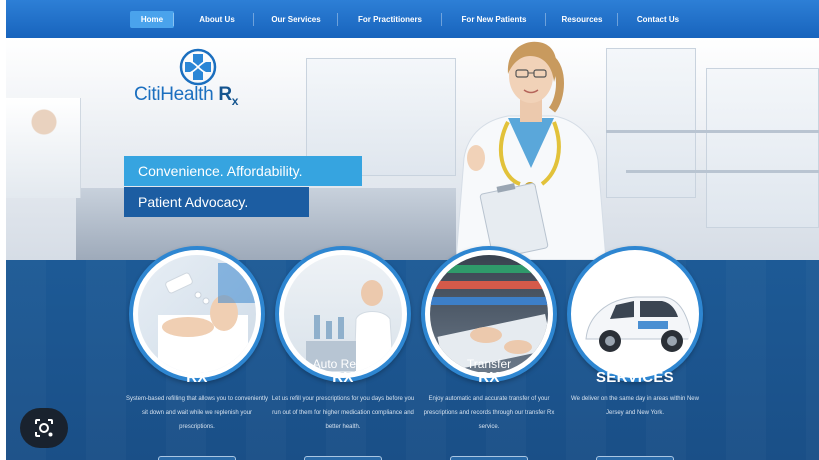 The height and width of the screenshot is (460, 819). What do you see at coordinates (635, 458) in the screenshot?
I see `delivery-learn-more-button` at bounding box center [635, 458].